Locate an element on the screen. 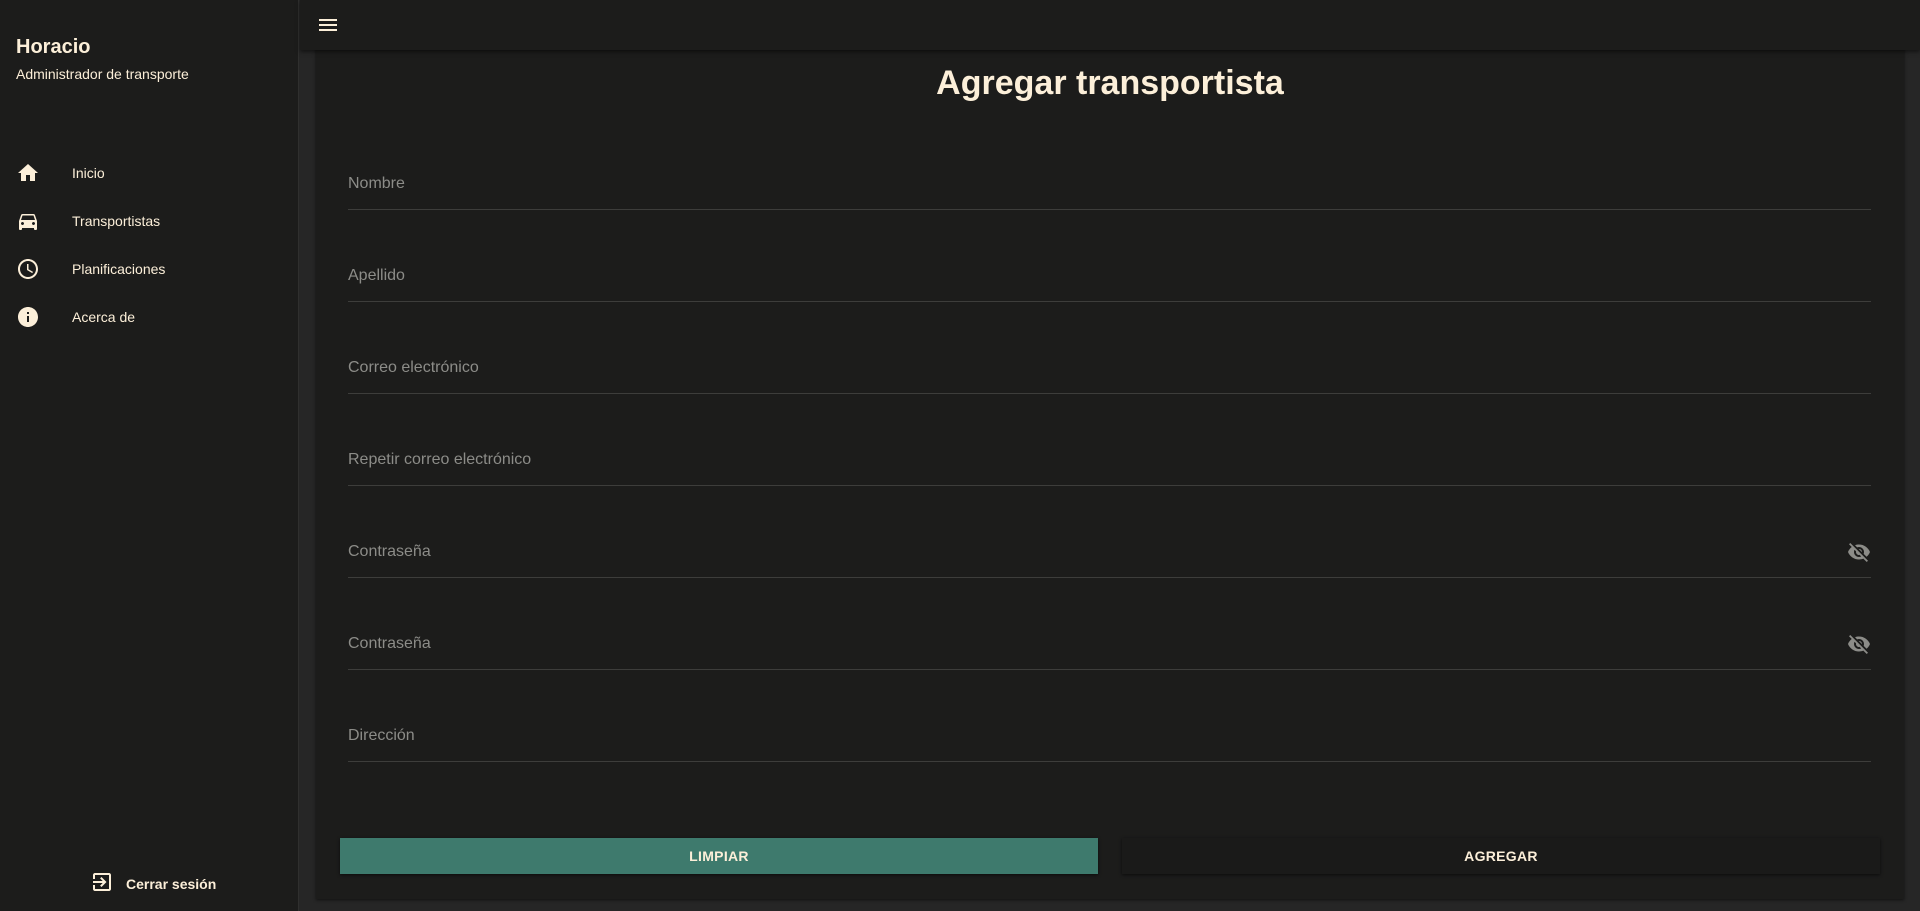 This screenshot has width=1920, height=911. repetir-correo-field is located at coordinates (1109, 456).